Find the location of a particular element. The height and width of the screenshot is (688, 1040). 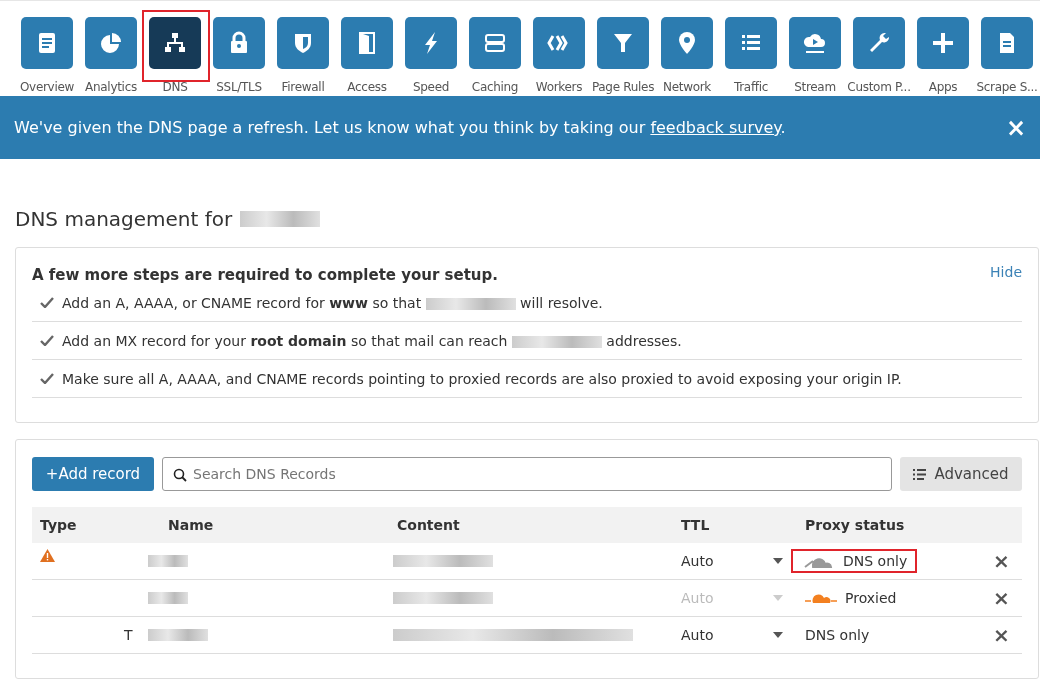

column-header: TTL is located at coordinates (695, 525).